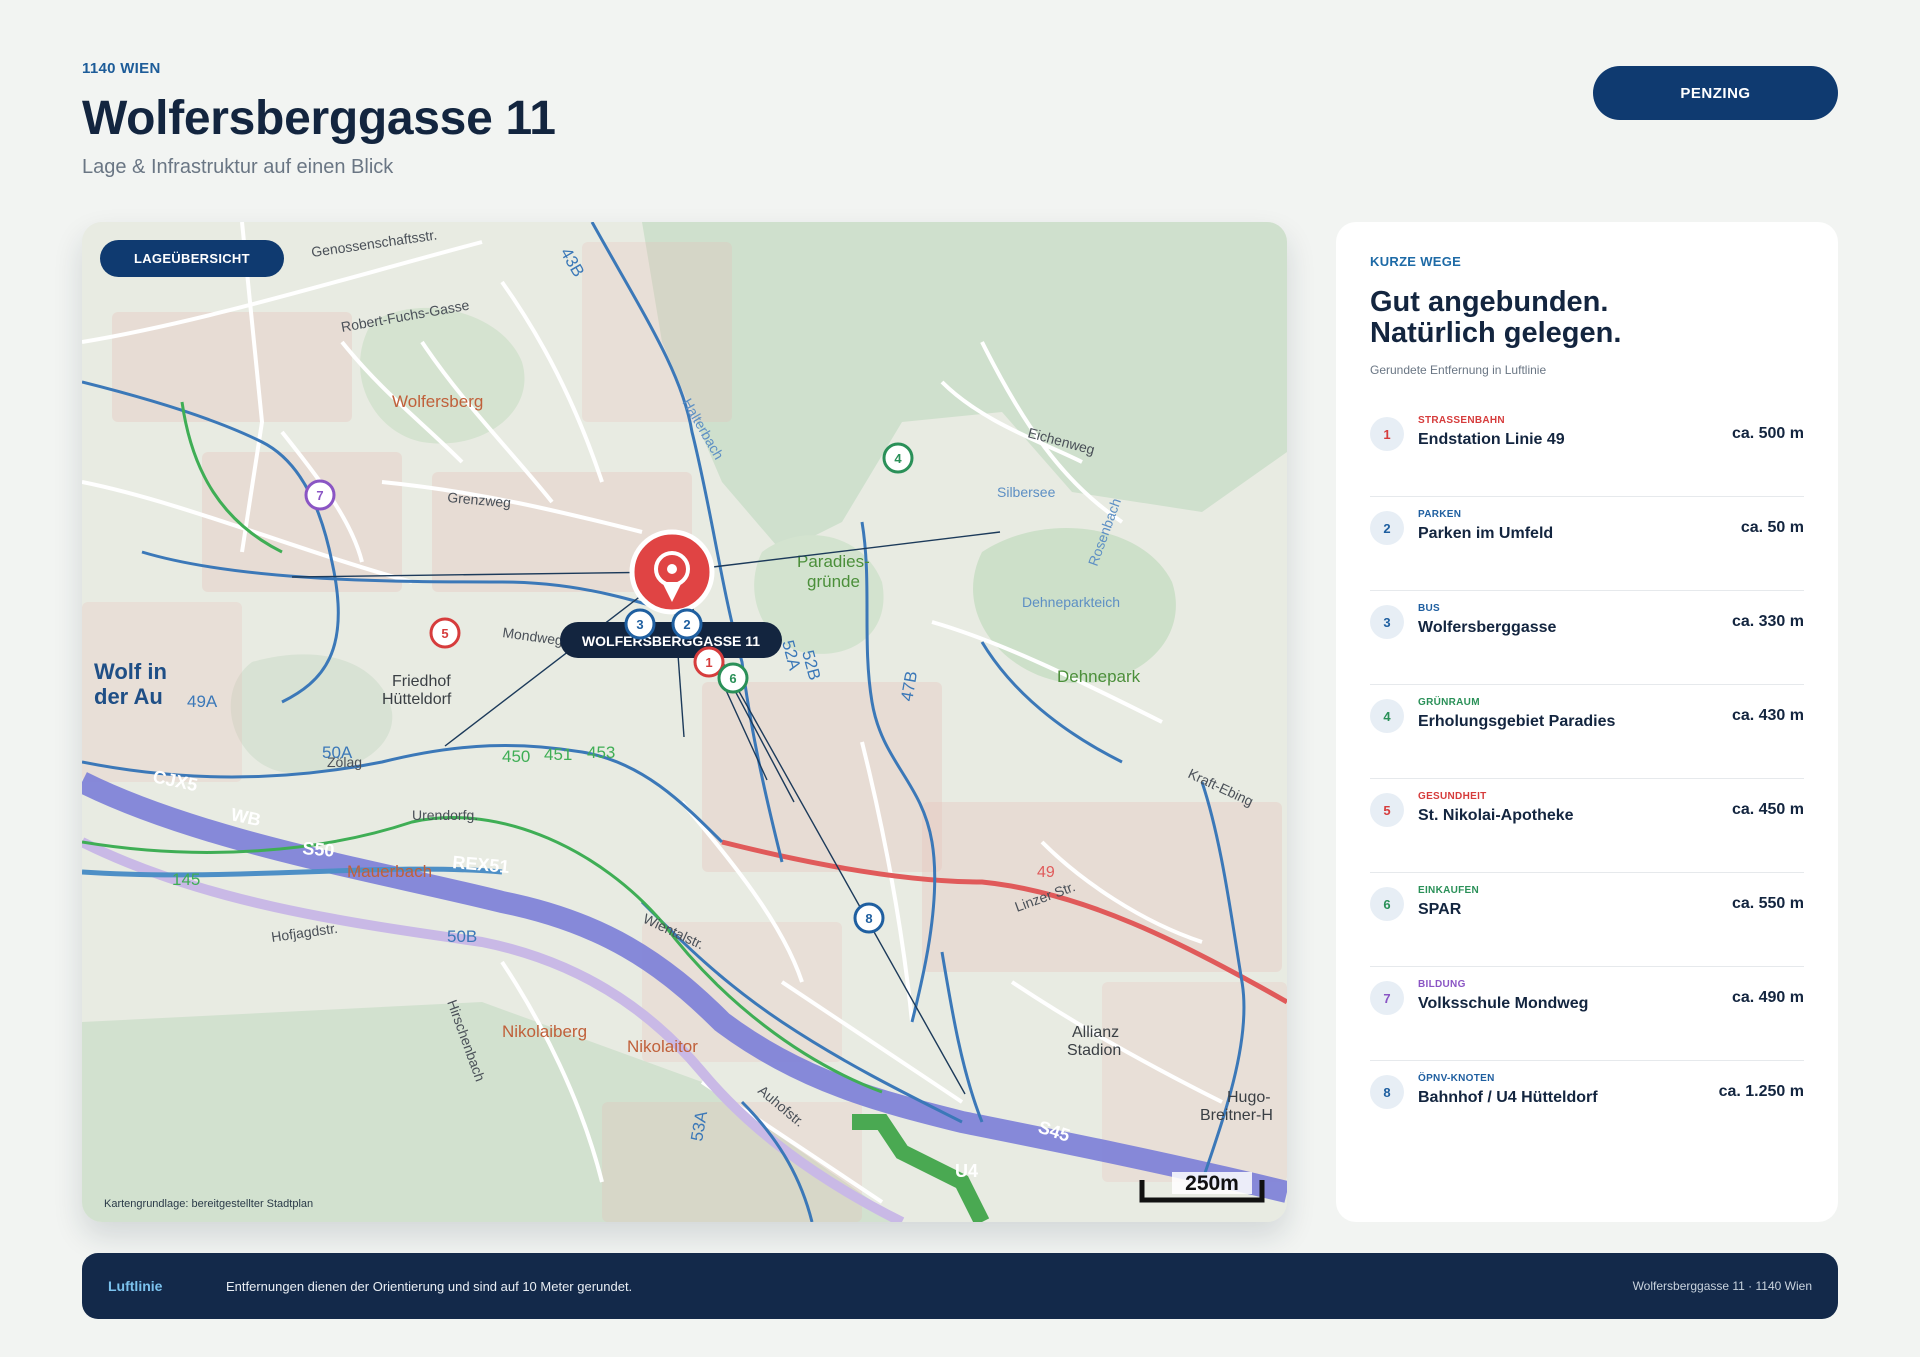 This screenshot has height=1357, width=1920. What do you see at coordinates (1767, 715) in the screenshot?
I see `poi-distance: ca. 430 m` at bounding box center [1767, 715].